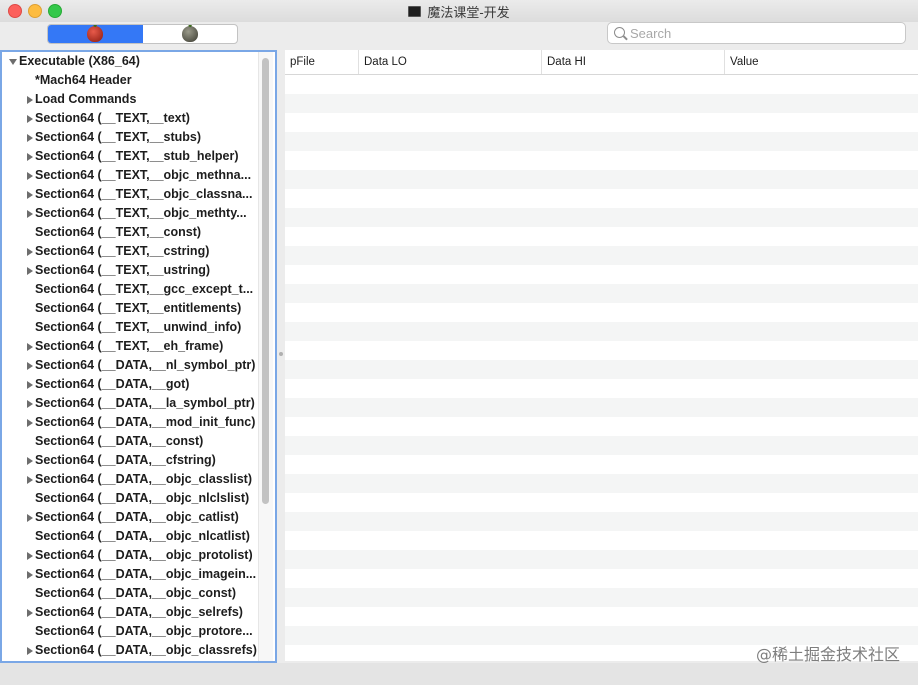 The image size is (918, 685). What do you see at coordinates (138, 536) in the screenshot?
I see `tree-item: Section64 (__DATA,__objc_nlcatlist)` at bounding box center [138, 536].